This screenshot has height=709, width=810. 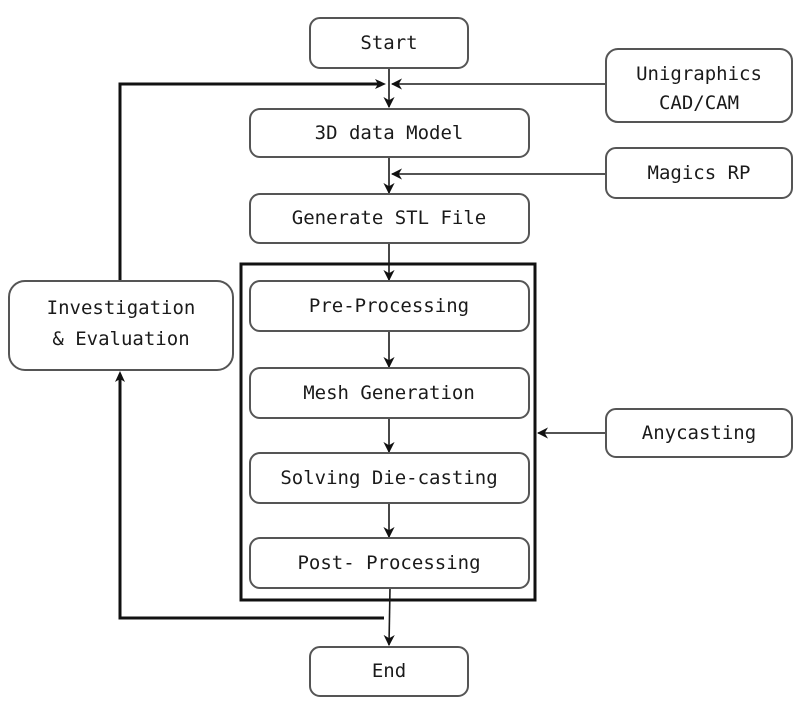 I want to click on node-mesh-generation-label: Mesh Generation, so click(x=389, y=393).